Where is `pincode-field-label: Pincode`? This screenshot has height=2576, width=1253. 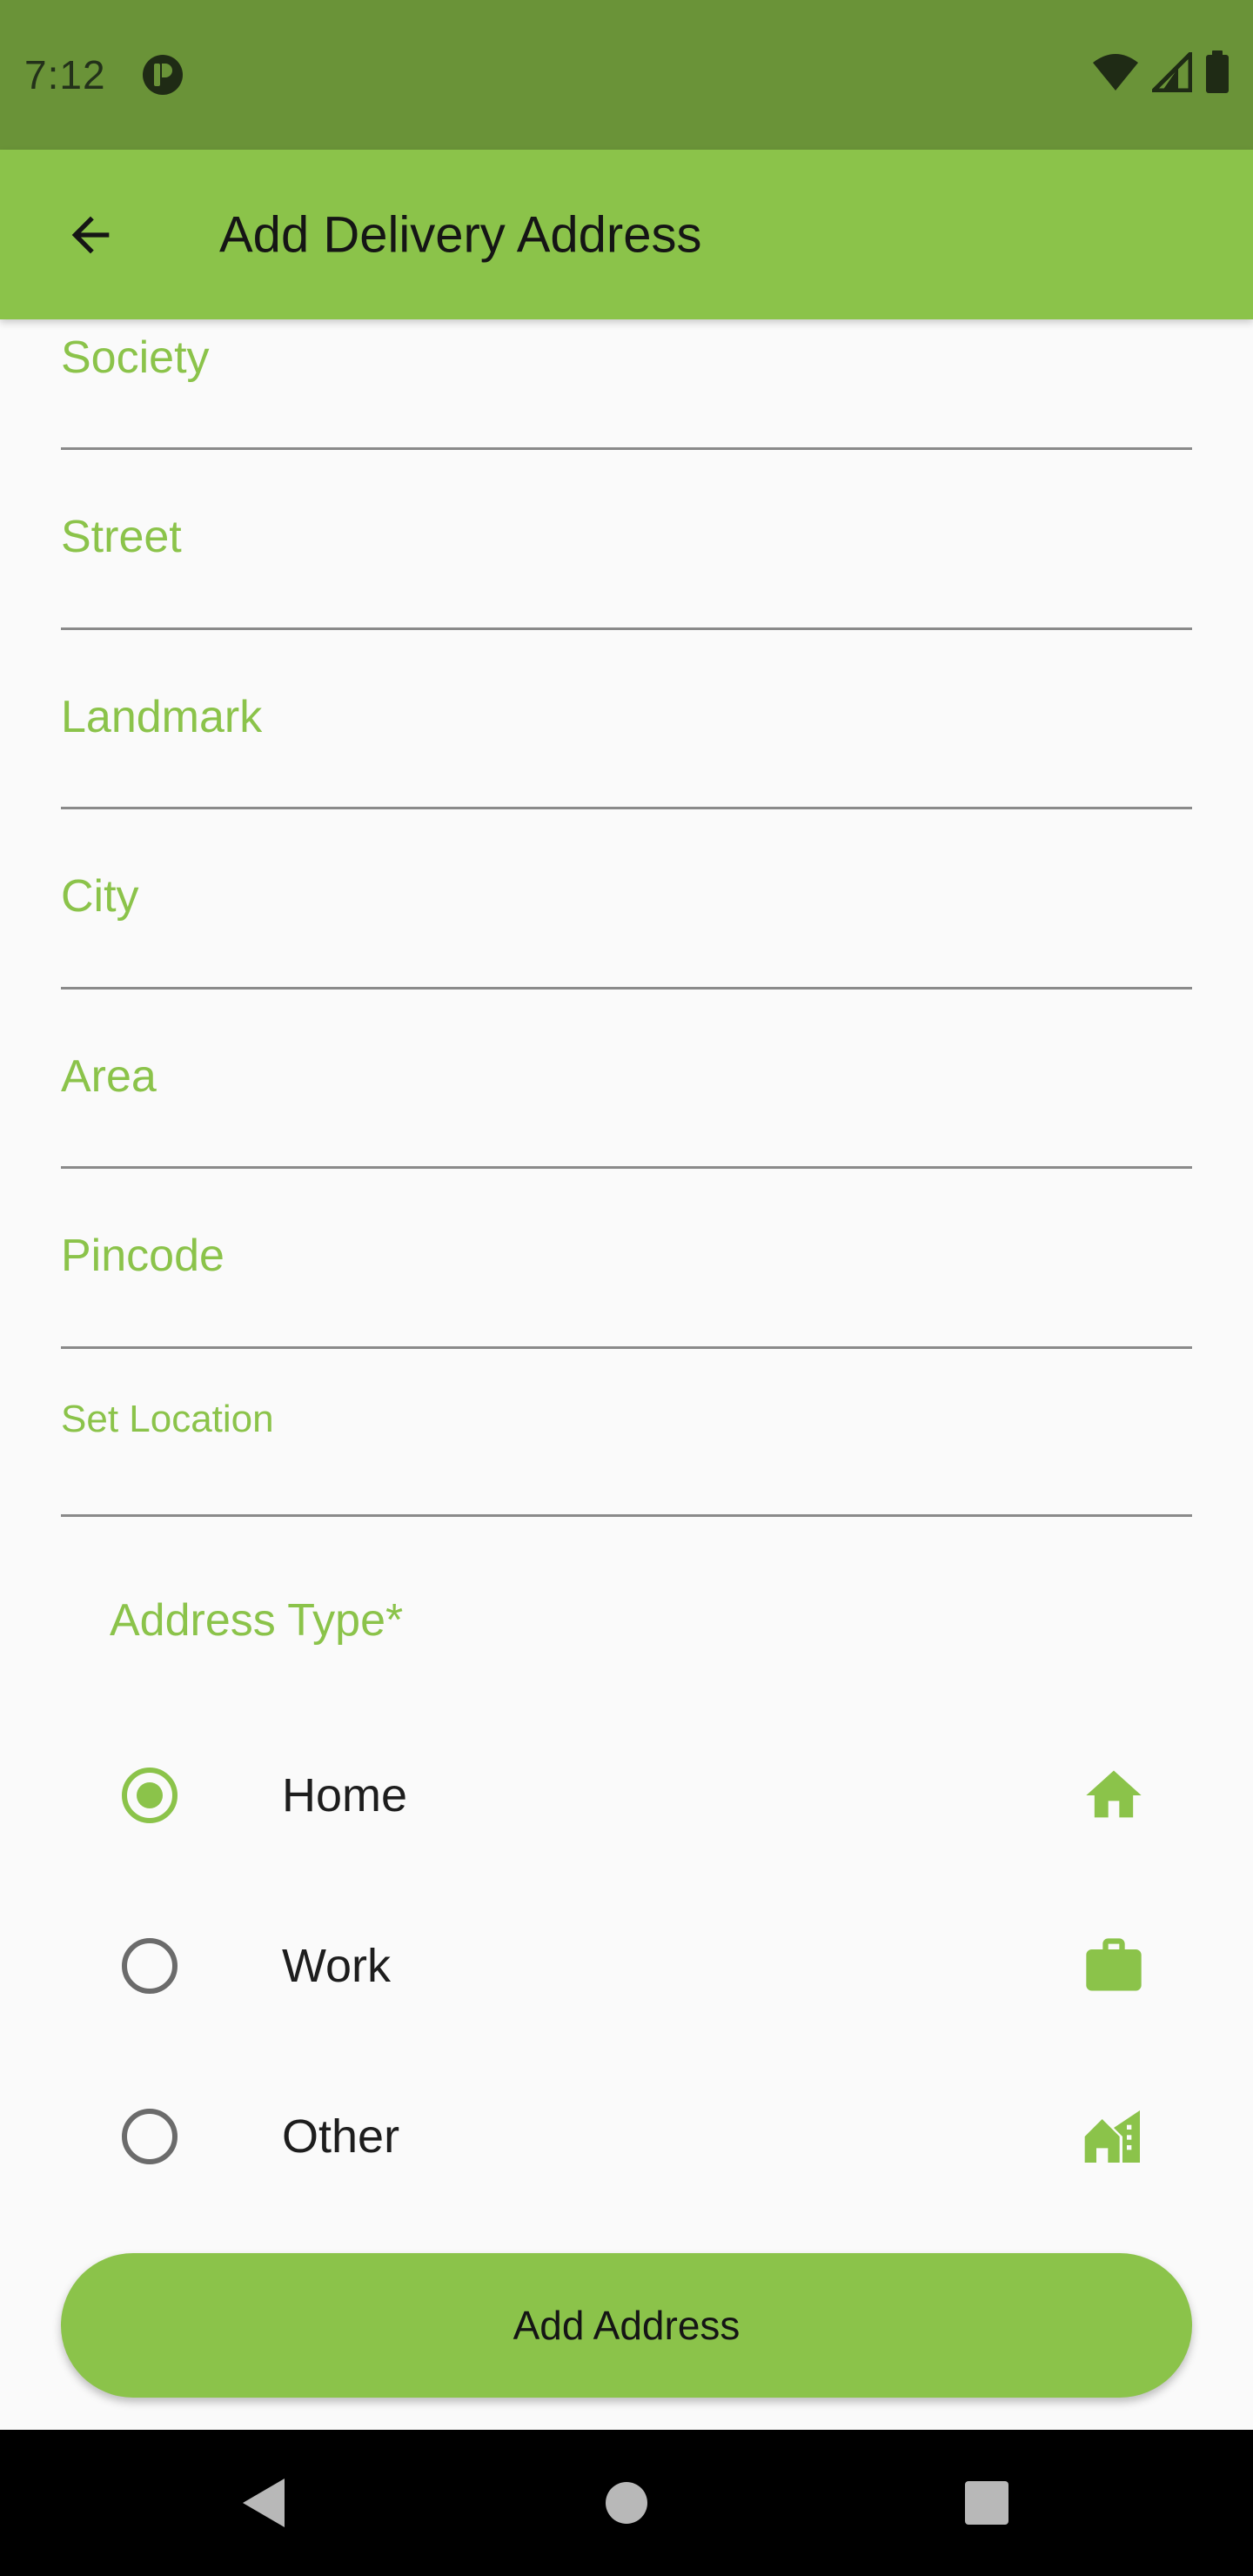 pincode-field-label: Pincode is located at coordinates (142, 1256).